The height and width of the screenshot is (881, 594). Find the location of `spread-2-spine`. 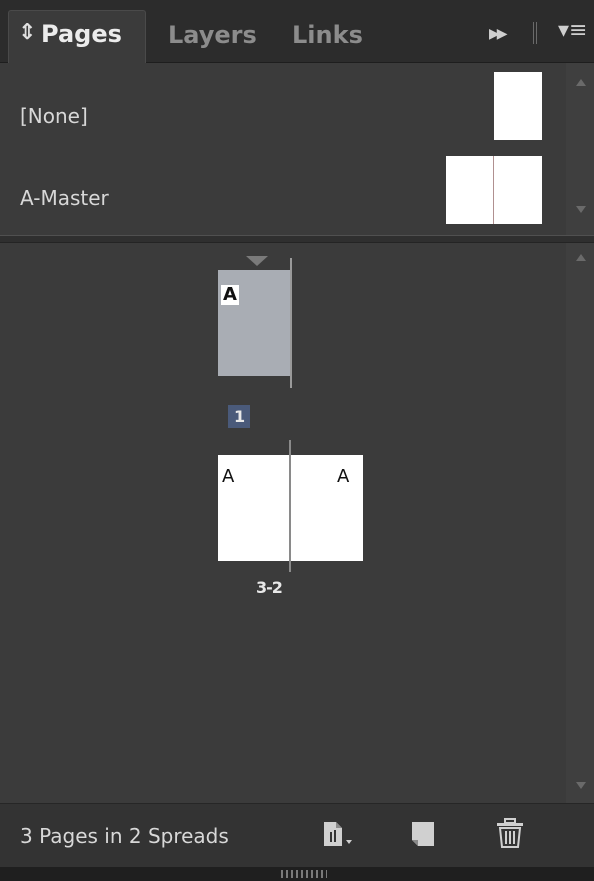

spread-2-spine is located at coordinates (290, 506).